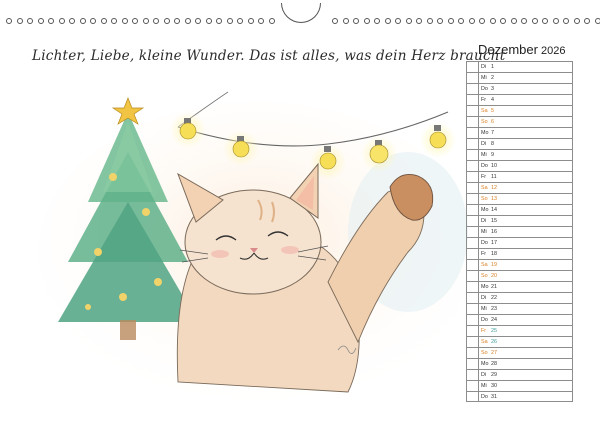 The height and width of the screenshot is (432, 600). I want to click on calendar-day-row: Mo 28, so click(519, 363).